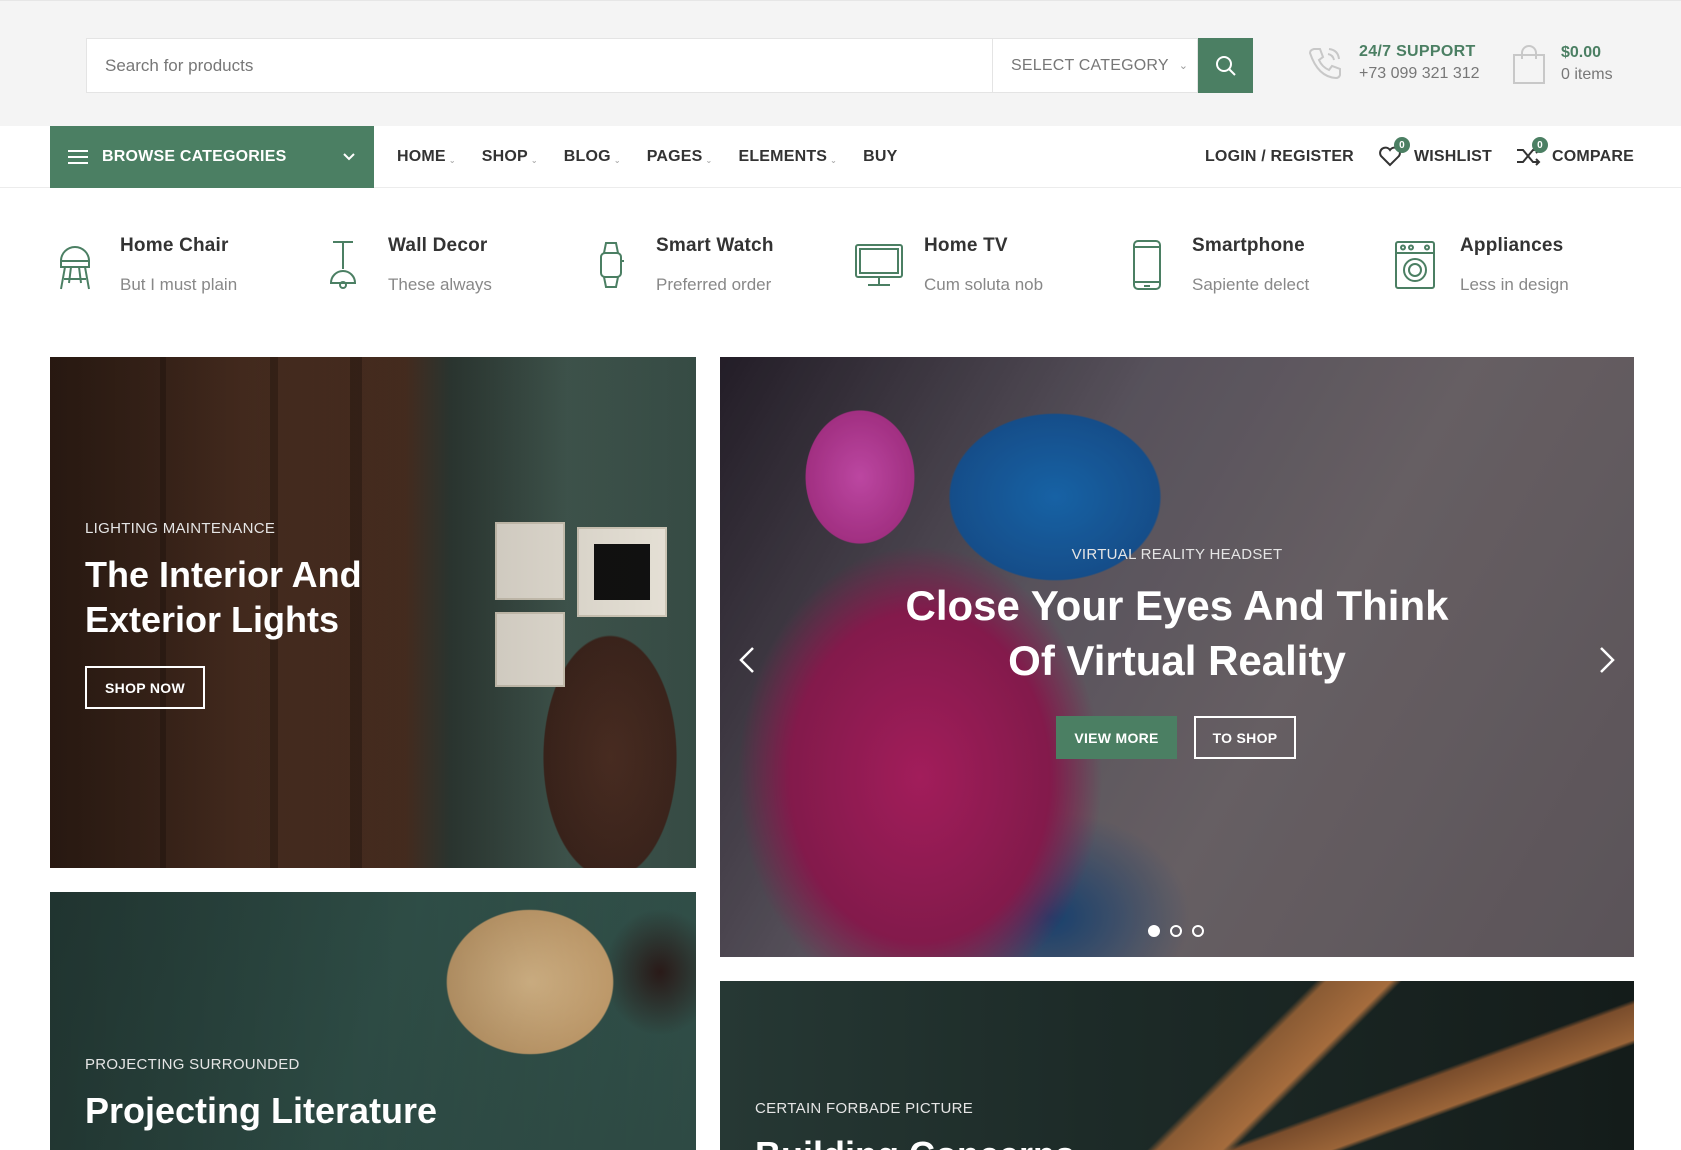  Describe the element at coordinates (1147, 265) in the screenshot. I see `smartphone-icon` at that location.